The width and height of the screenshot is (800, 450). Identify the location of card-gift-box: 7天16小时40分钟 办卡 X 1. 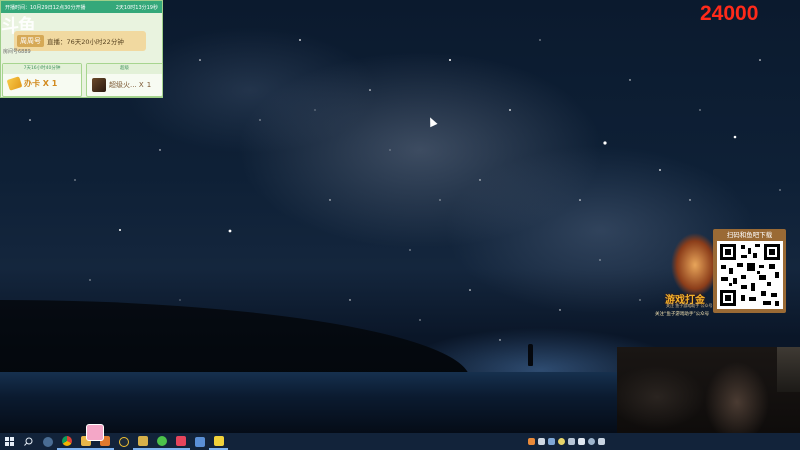
(42, 80).